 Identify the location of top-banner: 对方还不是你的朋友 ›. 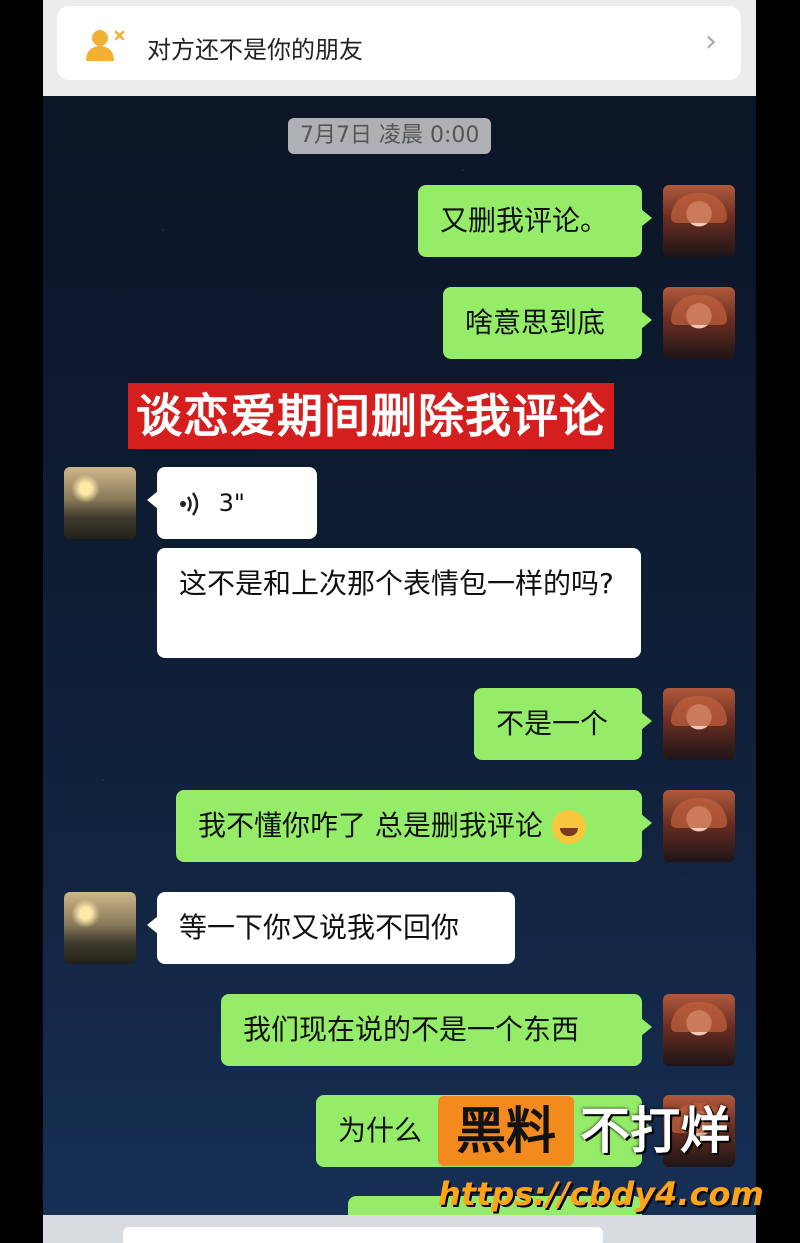
(399, 48).